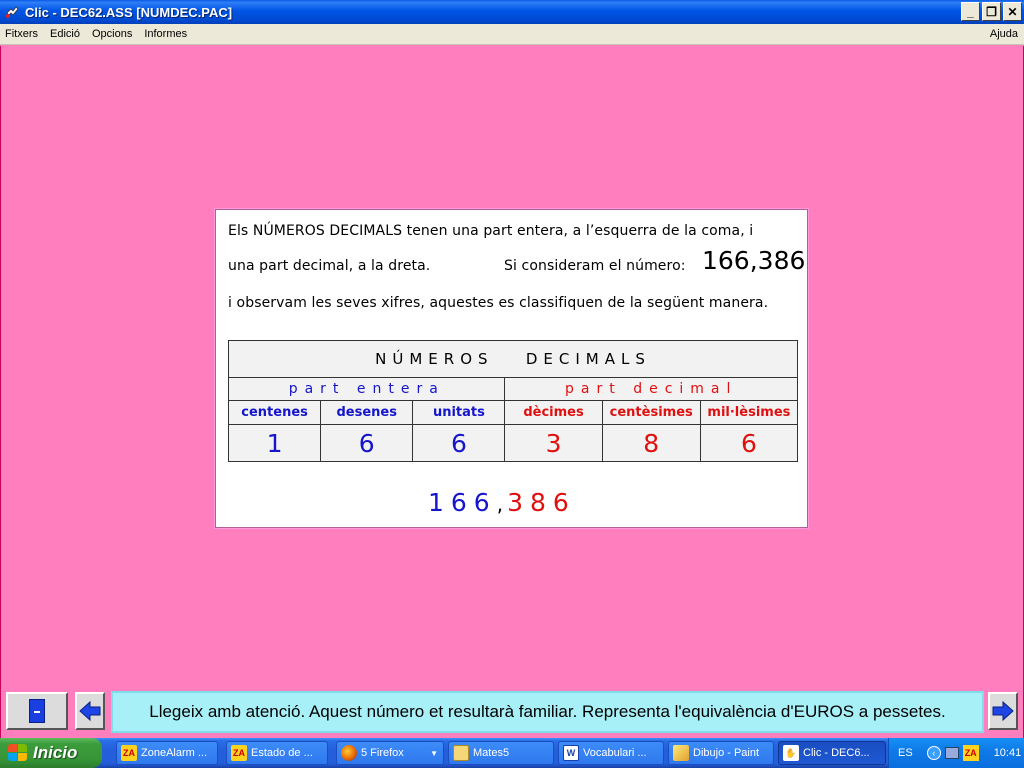 This screenshot has width=1024, height=768. What do you see at coordinates (991, 11) in the screenshot?
I see `restore-button: ❐` at bounding box center [991, 11].